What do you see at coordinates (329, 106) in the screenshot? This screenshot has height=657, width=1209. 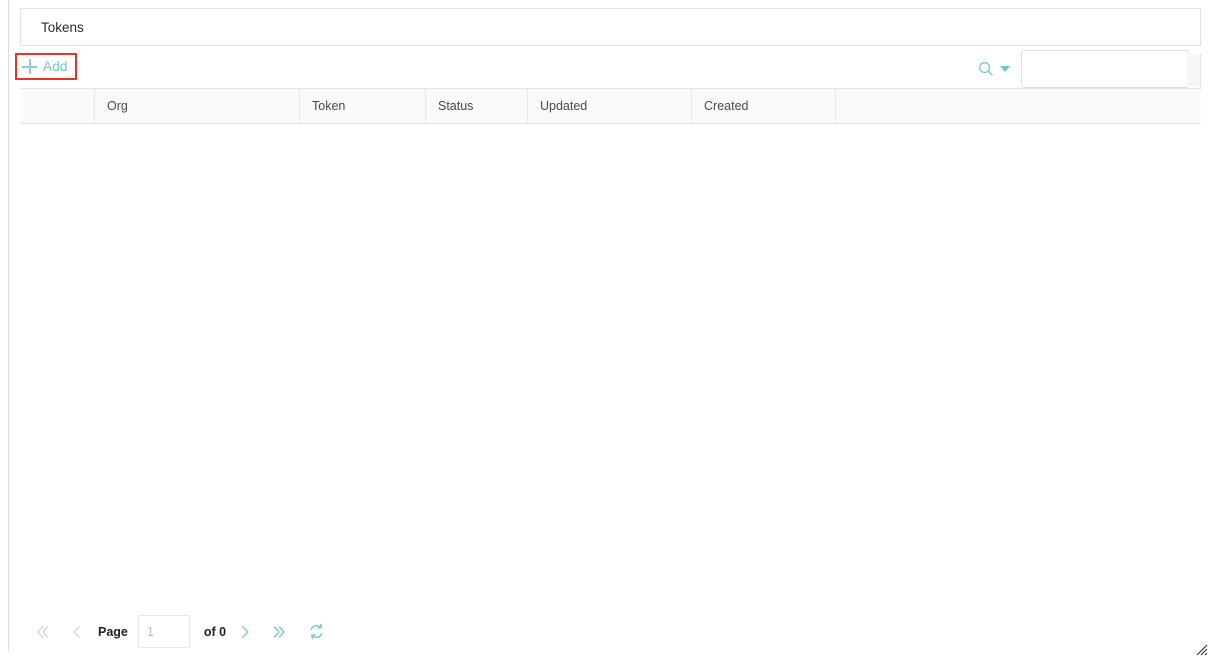 I see `column-header-token-label: Token` at bounding box center [329, 106].